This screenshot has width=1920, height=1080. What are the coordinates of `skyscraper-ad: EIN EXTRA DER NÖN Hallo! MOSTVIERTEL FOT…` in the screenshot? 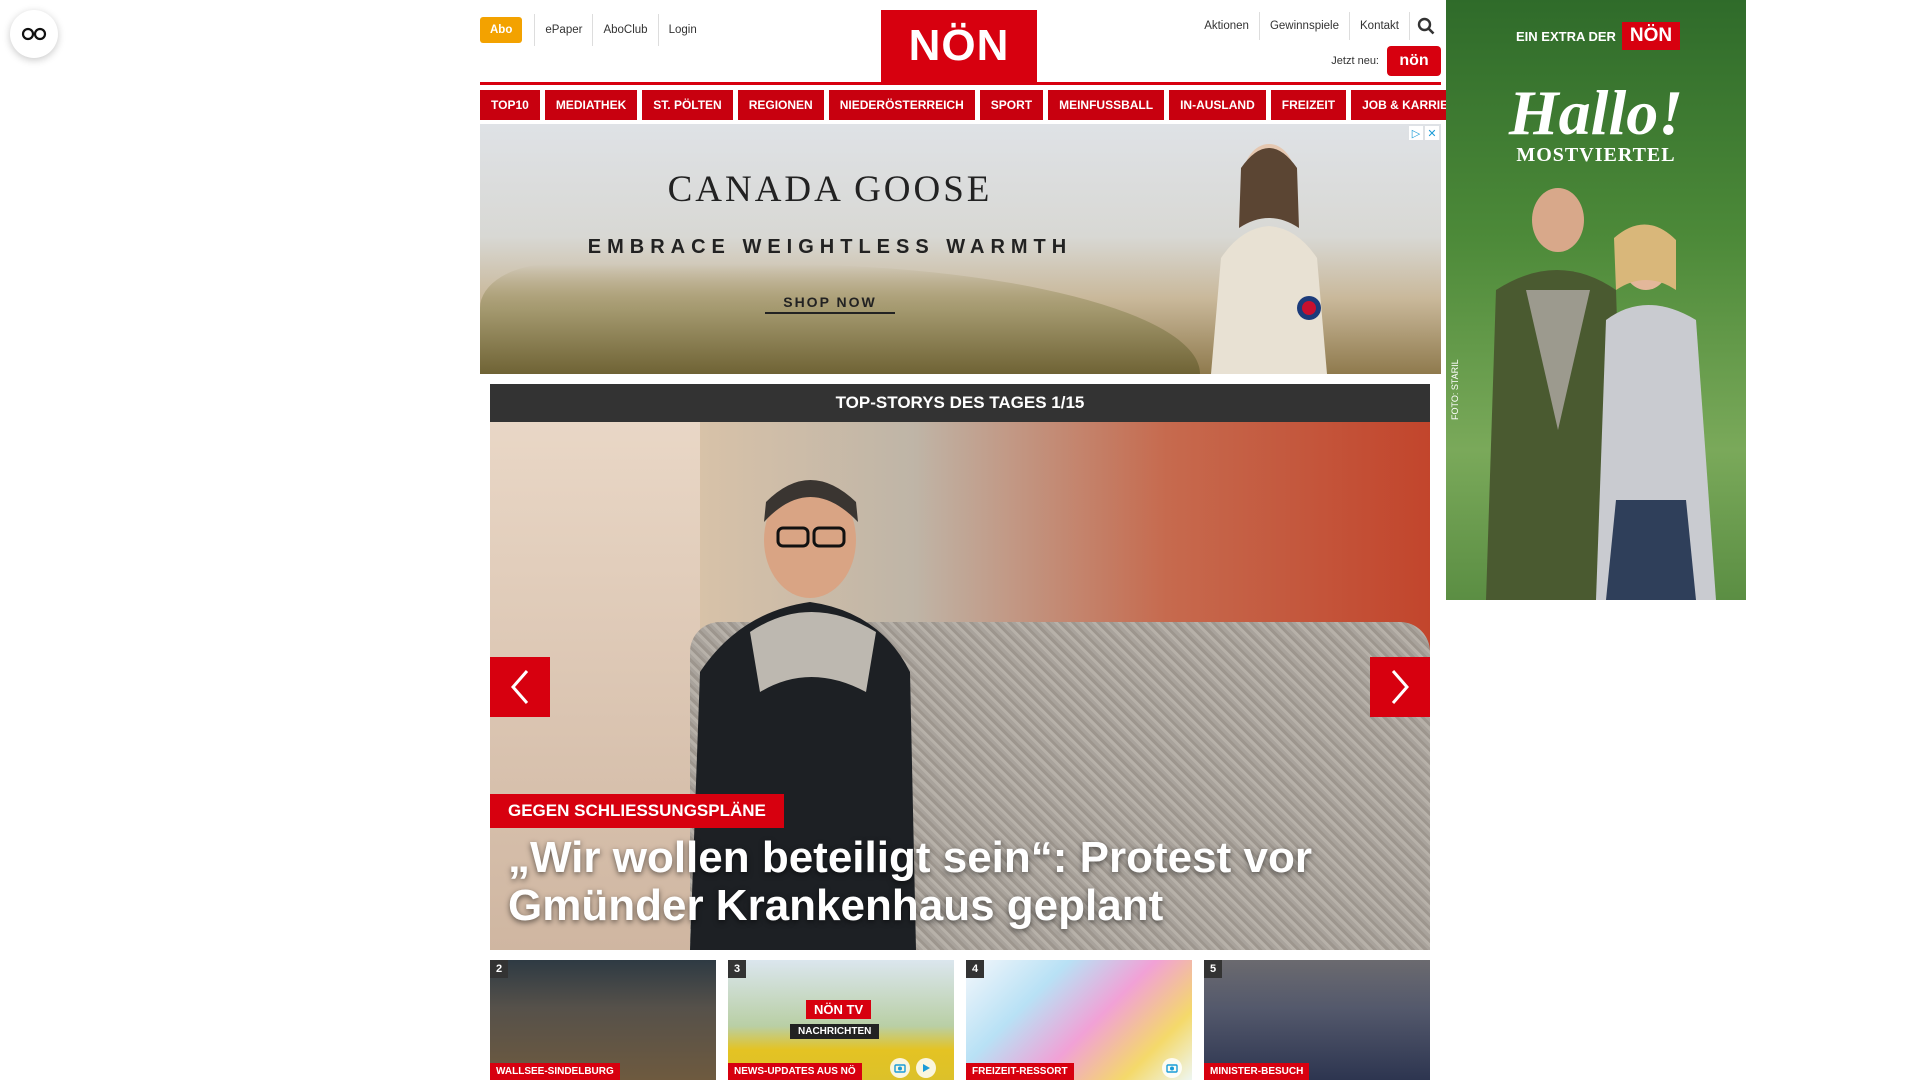 It's located at (1596, 300).